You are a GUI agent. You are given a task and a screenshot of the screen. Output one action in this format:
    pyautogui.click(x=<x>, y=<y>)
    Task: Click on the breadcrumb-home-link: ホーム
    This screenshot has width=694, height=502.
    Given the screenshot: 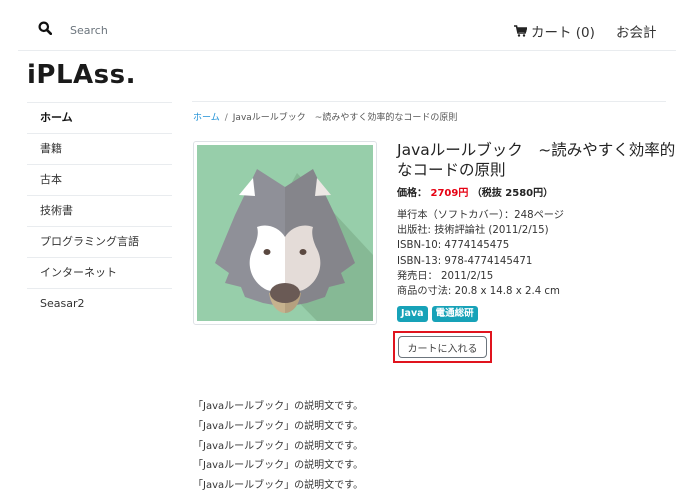 What is the action you would take?
    pyautogui.click(x=206, y=118)
    